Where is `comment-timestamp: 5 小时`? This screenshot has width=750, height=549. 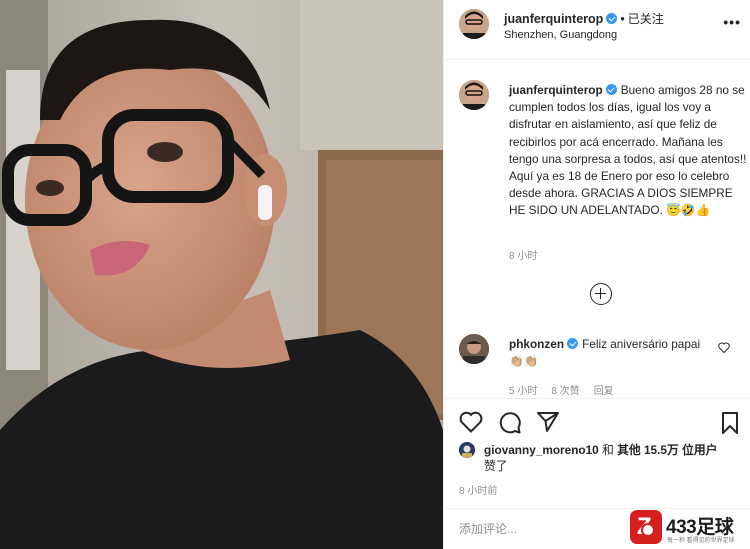 comment-timestamp: 5 小时 is located at coordinates (523, 391).